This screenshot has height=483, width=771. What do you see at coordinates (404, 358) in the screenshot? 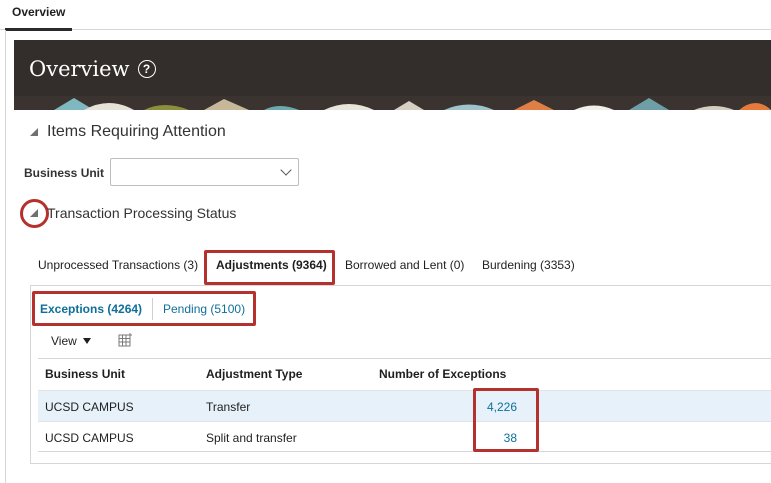
I see `toolbar-divider` at bounding box center [404, 358].